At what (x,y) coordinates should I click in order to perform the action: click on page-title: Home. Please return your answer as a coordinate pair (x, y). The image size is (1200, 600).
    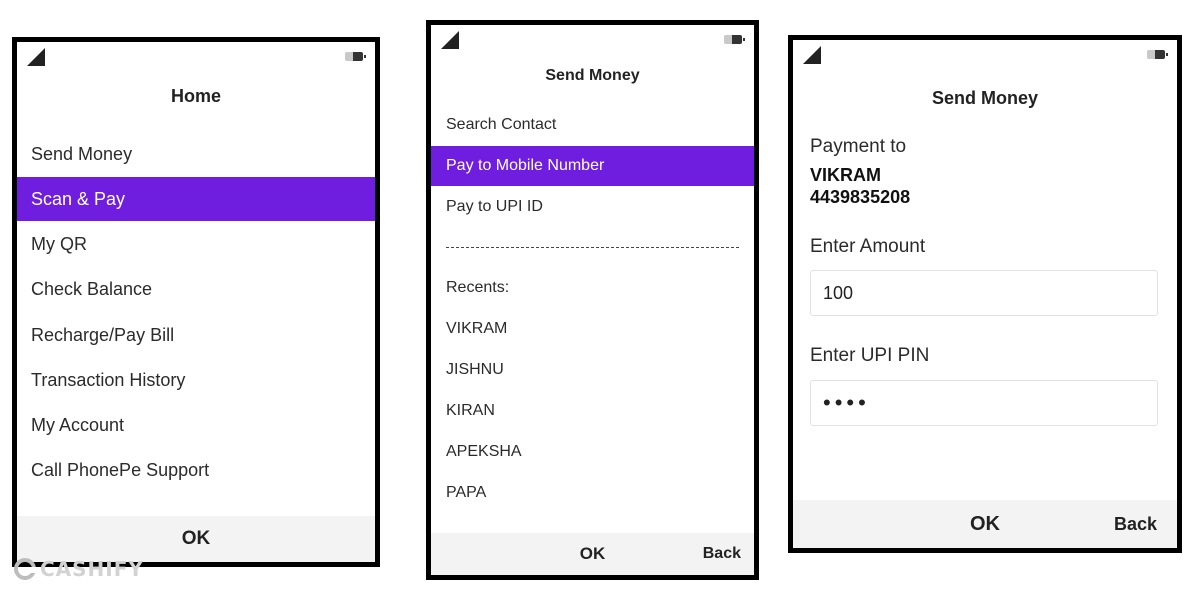
    Looking at the image, I should click on (195, 96).